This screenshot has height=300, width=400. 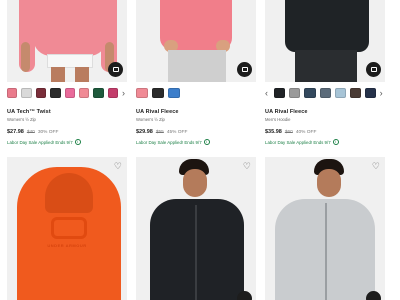 I want to click on sale-price: $35.98, so click(x=273, y=132).